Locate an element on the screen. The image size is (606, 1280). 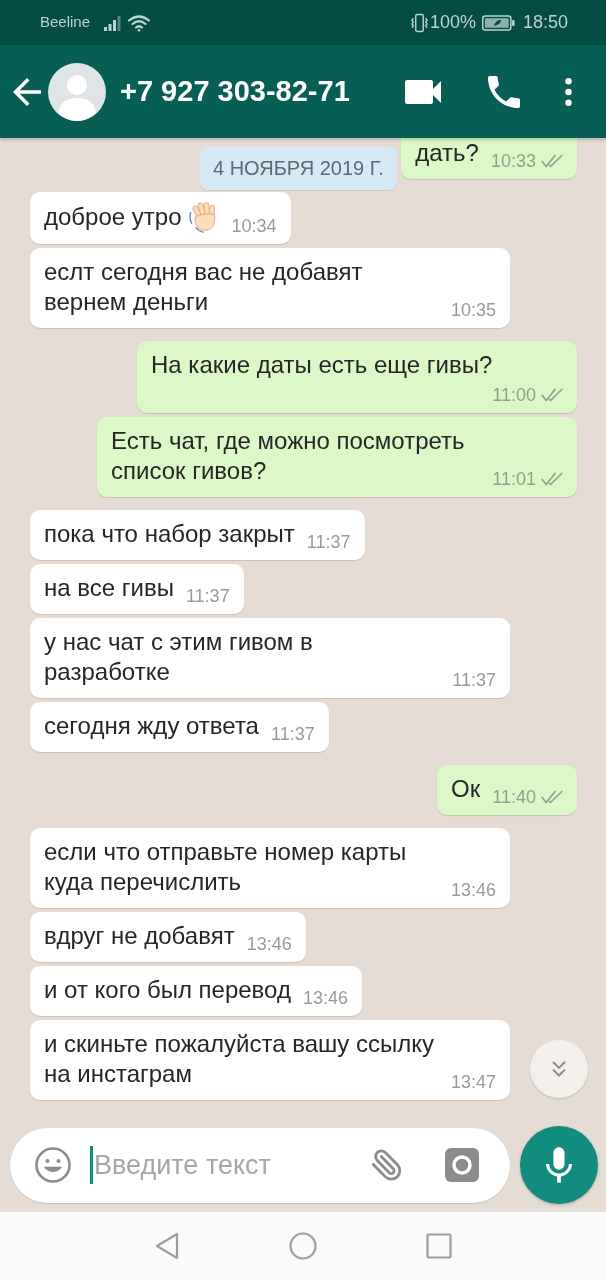
message-text: и скиньте пожалуйста вашу ссылку на инстаграм is located at coordinates (239, 1059).